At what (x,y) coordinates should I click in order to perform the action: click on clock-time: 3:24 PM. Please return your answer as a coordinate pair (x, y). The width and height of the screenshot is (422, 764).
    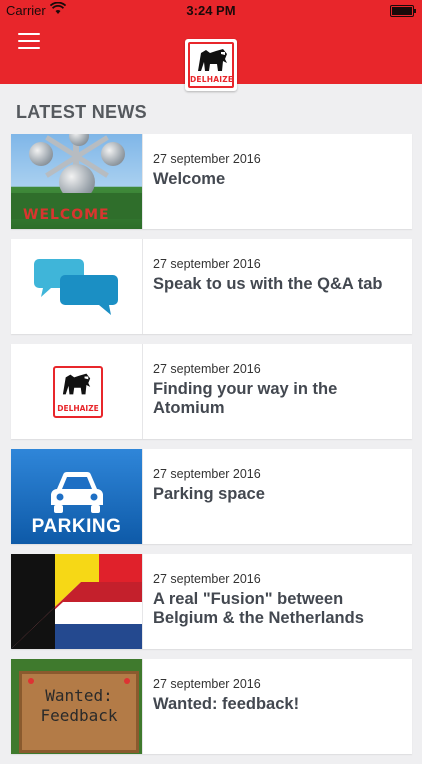
    Looking at the image, I should click on (211, 10).